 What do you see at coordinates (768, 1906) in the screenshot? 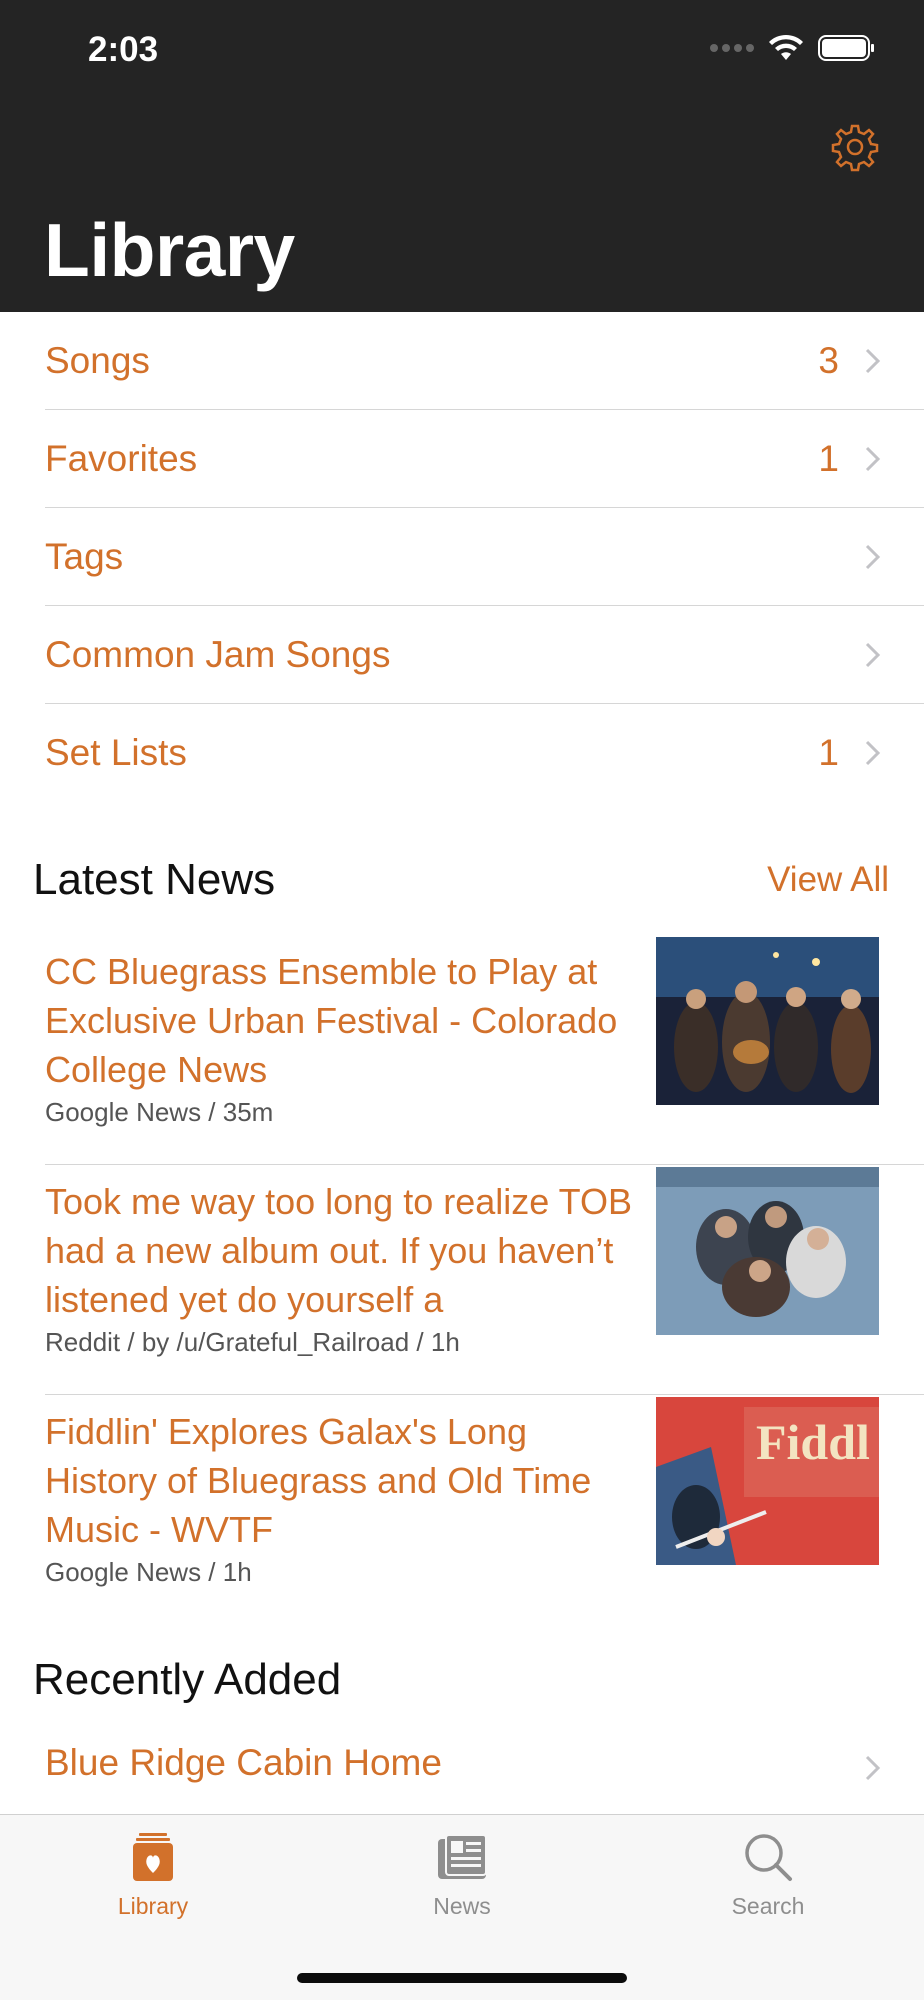
I see `tab-label: Search` at bounding box center [768, 1906].